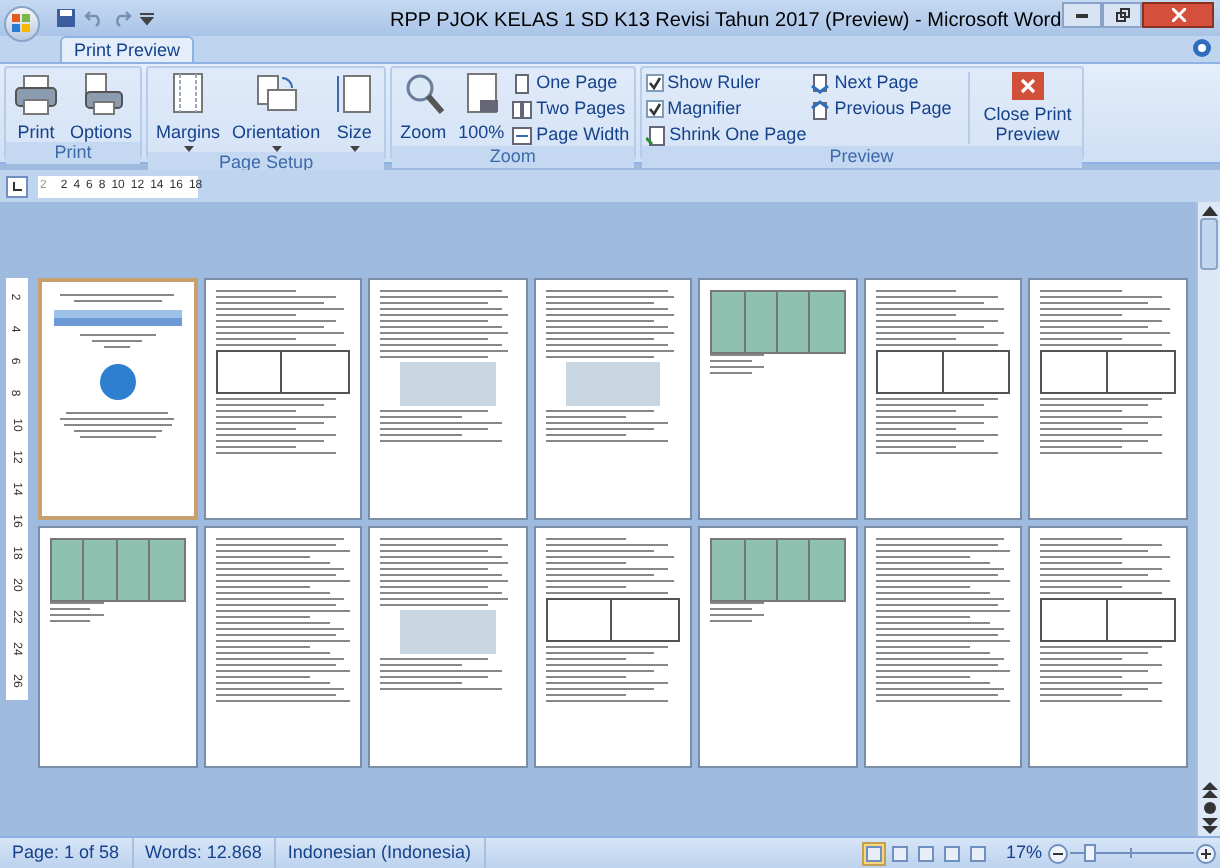 This screenshot has width=1220, height=868. I want to click on scrollbar-thumb, so click(1209, 244).